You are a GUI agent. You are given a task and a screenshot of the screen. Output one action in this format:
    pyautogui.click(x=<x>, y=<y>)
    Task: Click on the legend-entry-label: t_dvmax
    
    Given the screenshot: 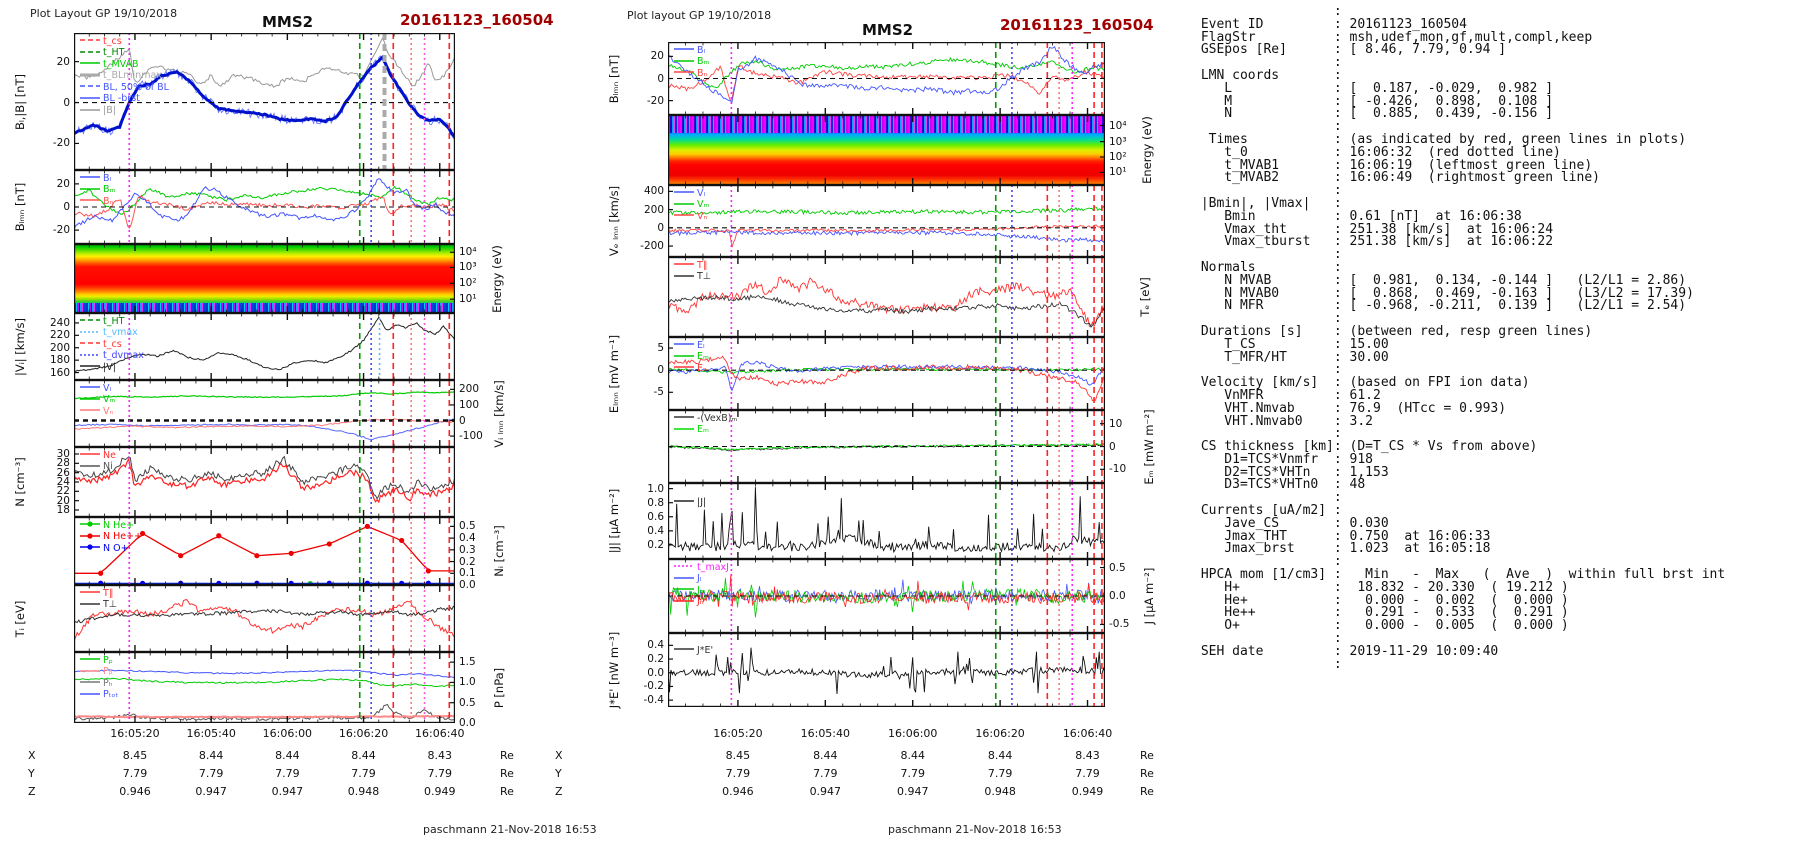 What is the action you would take?
    pyautogui.click(x=123, y=356)
    